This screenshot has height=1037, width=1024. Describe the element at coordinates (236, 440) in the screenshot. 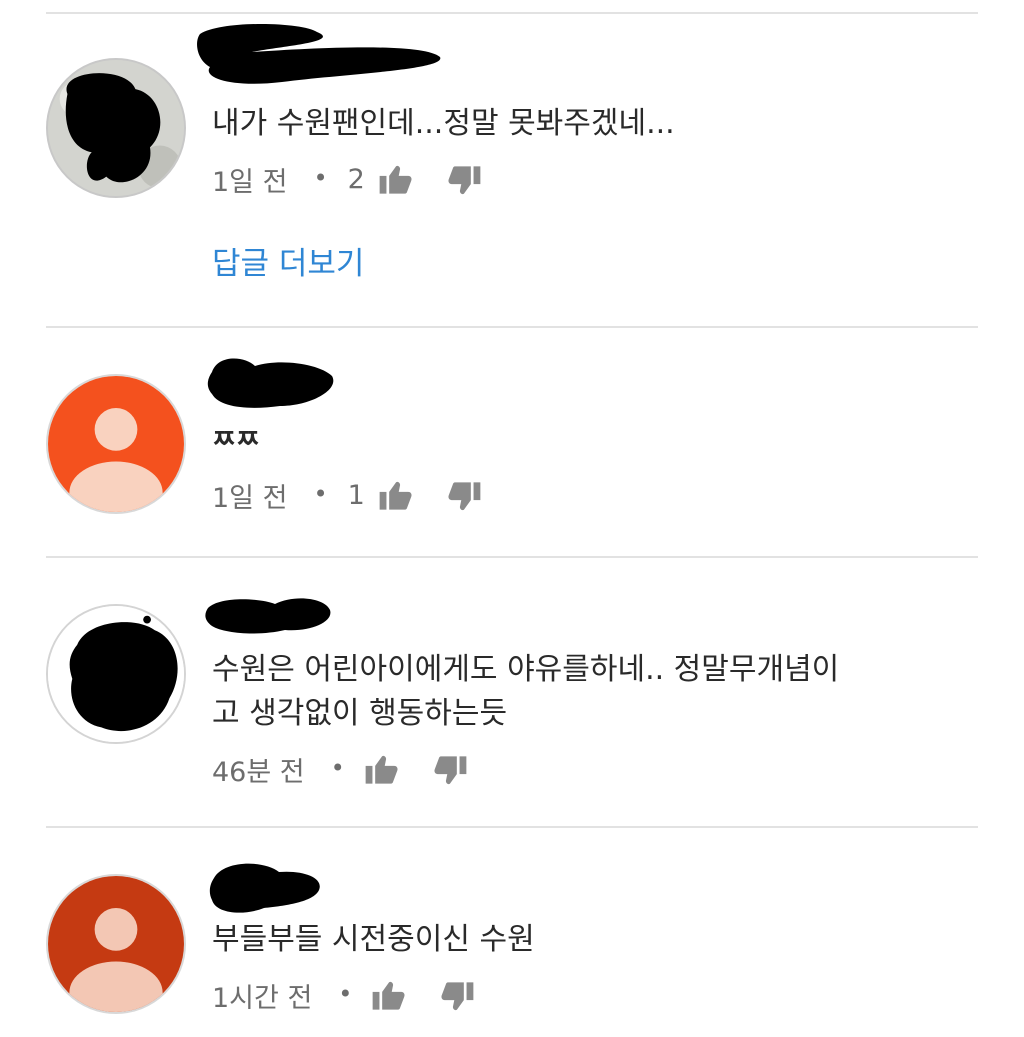

I see `comment-text: ㅉㅉ` at that location.